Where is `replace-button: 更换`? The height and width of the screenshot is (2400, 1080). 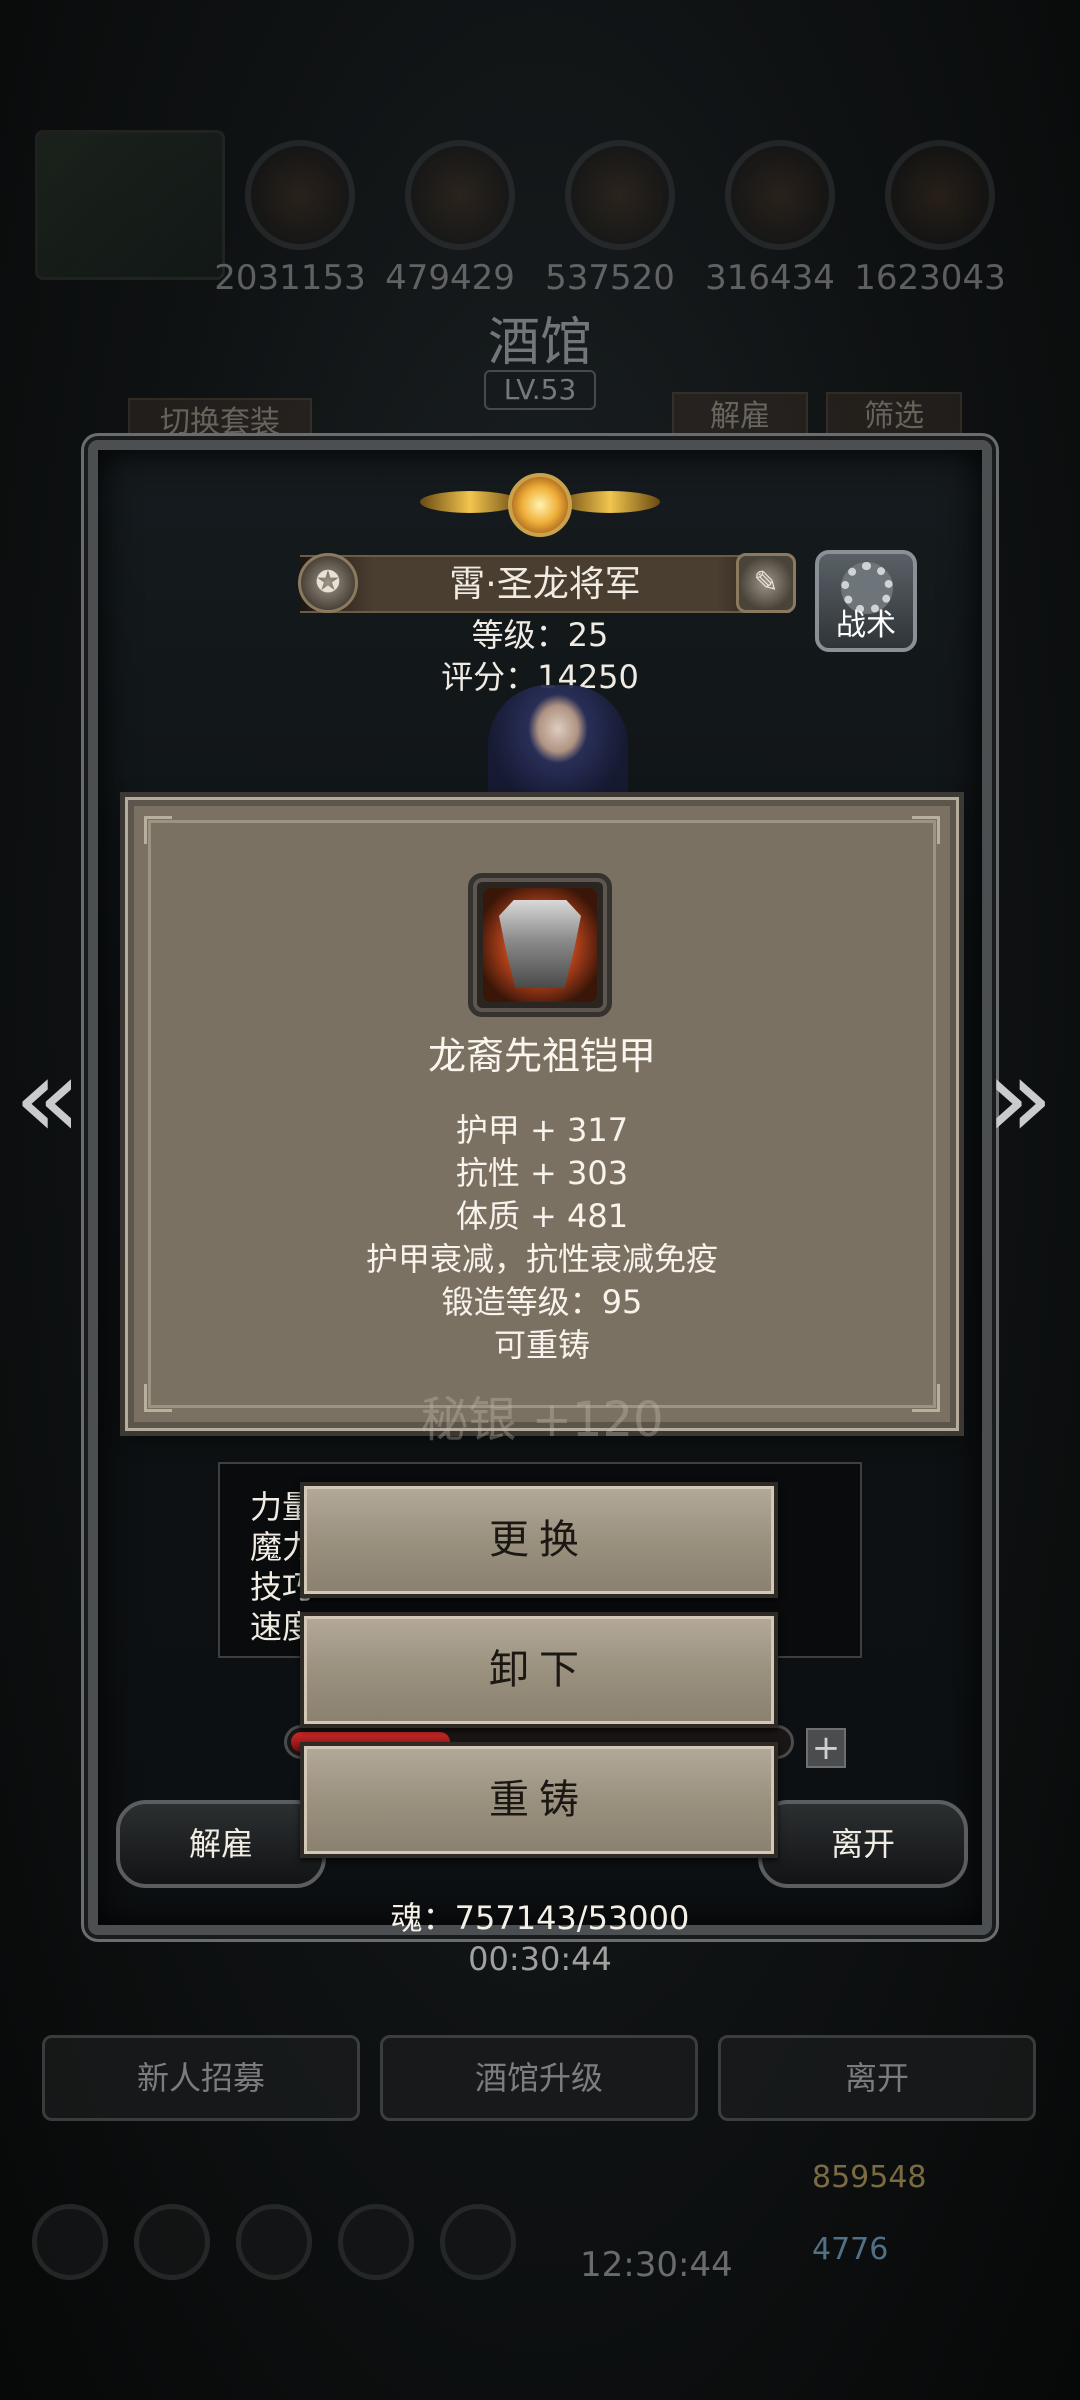 replace-button: 更换 is located at coordinates (539, 1540).